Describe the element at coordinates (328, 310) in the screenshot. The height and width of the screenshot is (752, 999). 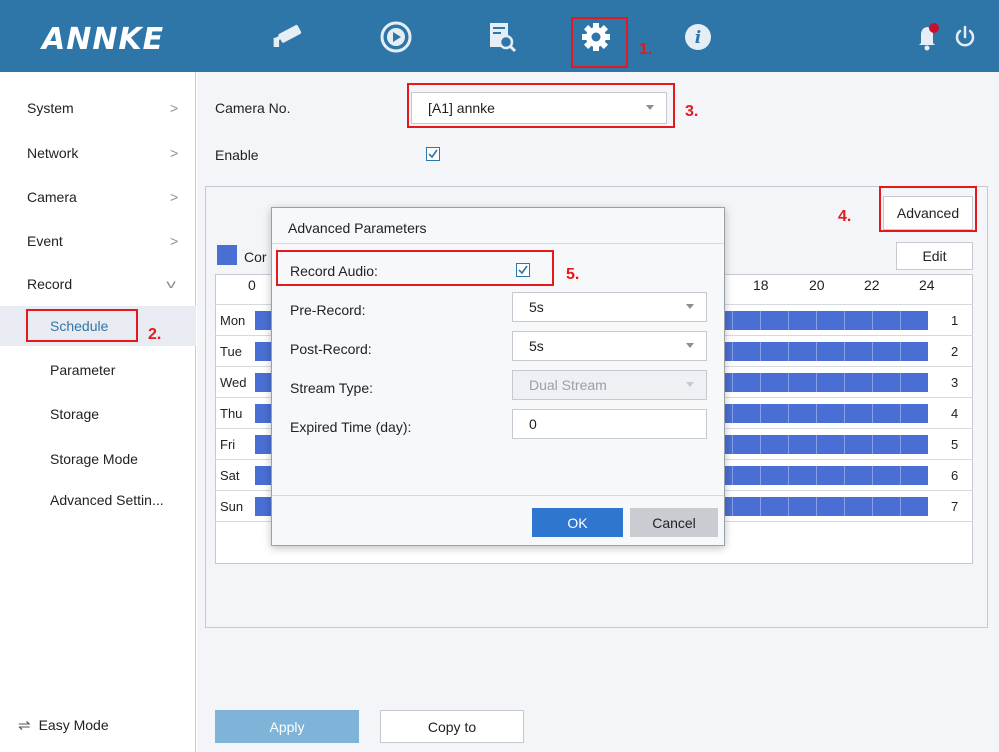
I see `pre-record-label: Pre-Record:` at that location.